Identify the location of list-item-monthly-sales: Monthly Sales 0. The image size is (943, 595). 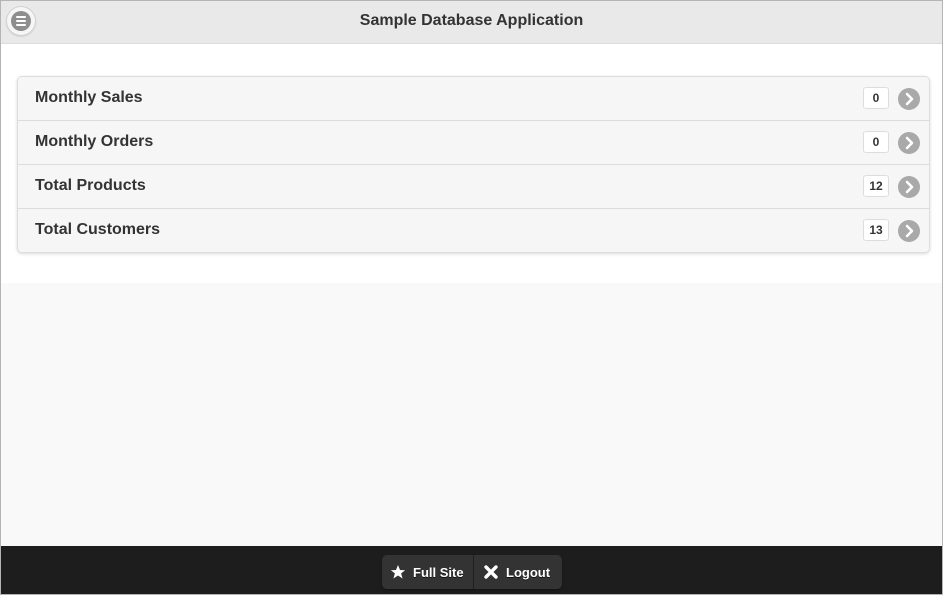
(473, 99).